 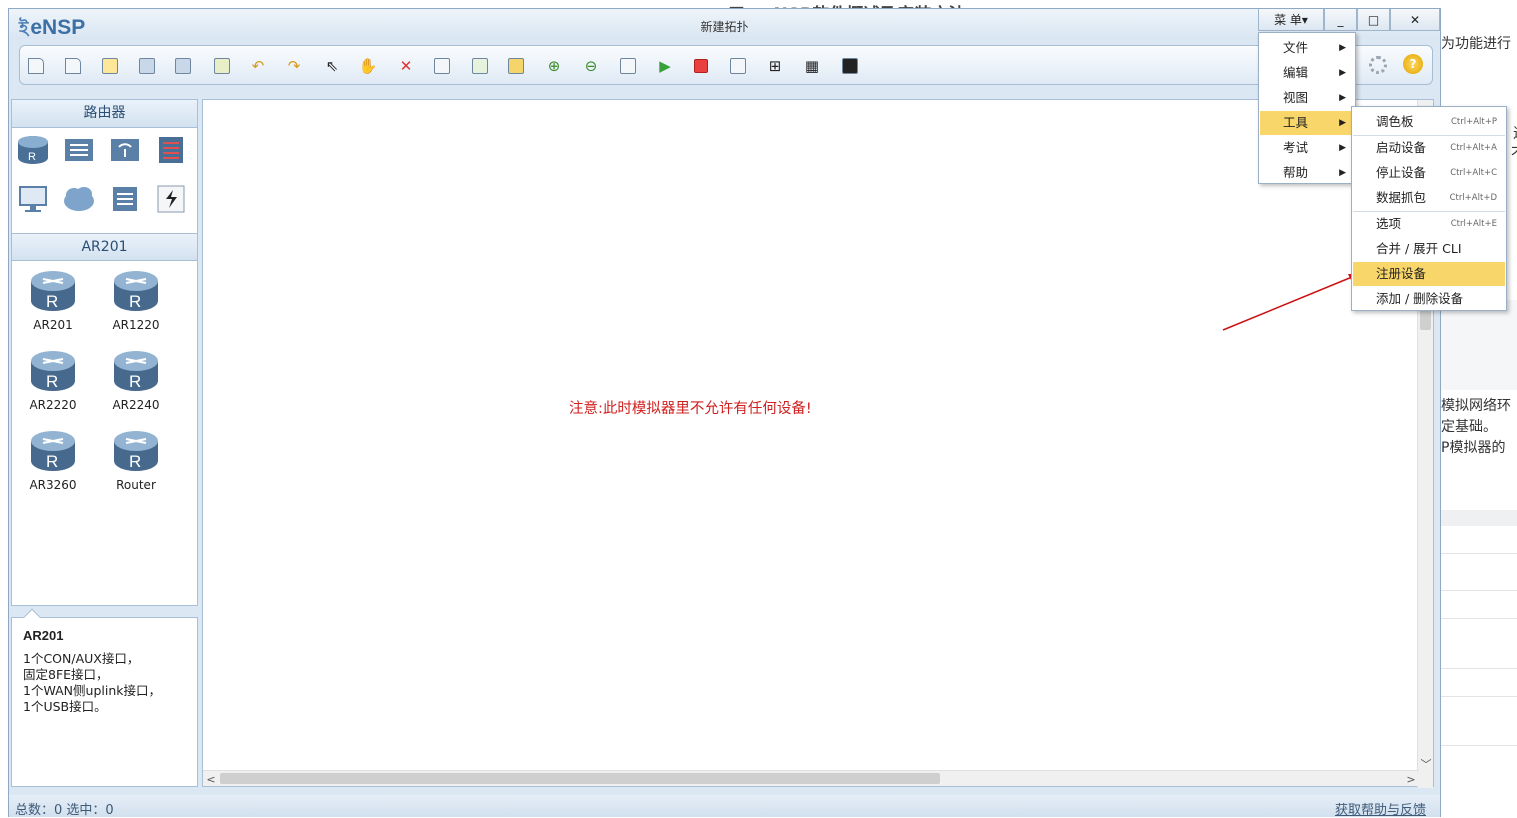 What do you see at coordinates (1429, 274) in the screenshot?
I see `submenu-item-register-device: 注册设备` at bounding box center [1429, 274].